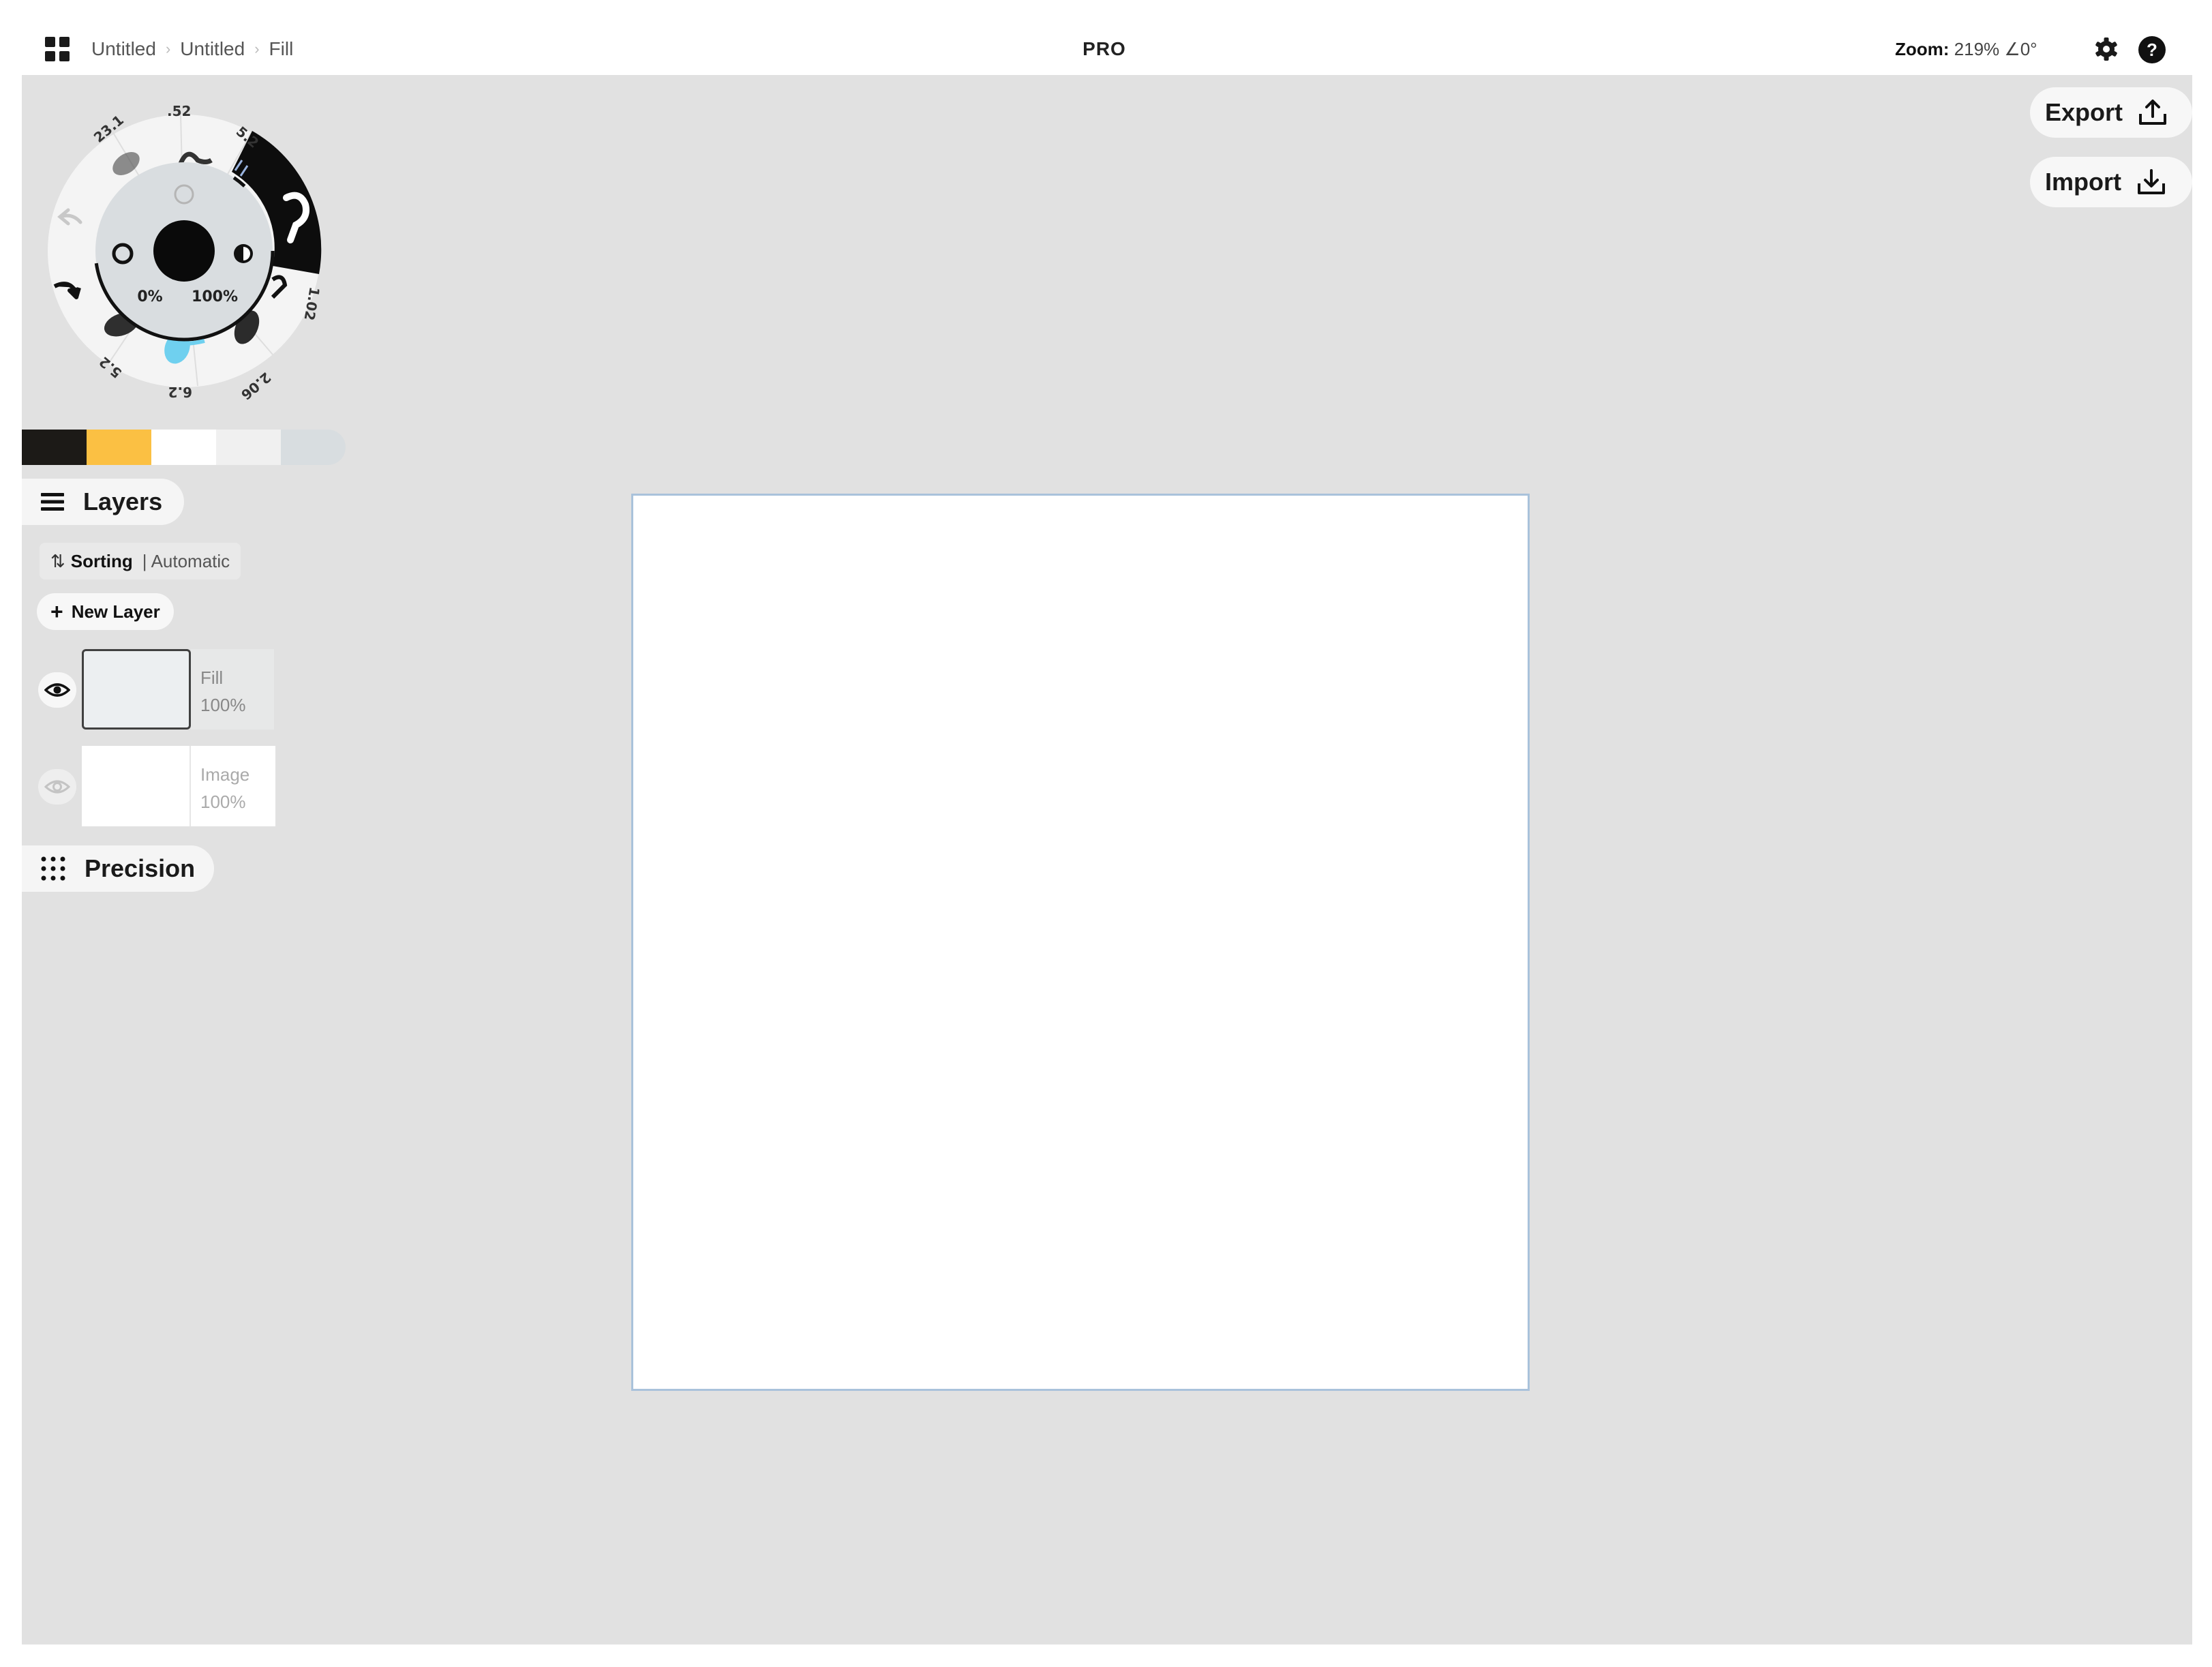 Image resolution: width=2212 pixels, height=1667 pixels. I want to click on zoom-readout: Zoom: 219% ∠0°, so click(1966, 49).